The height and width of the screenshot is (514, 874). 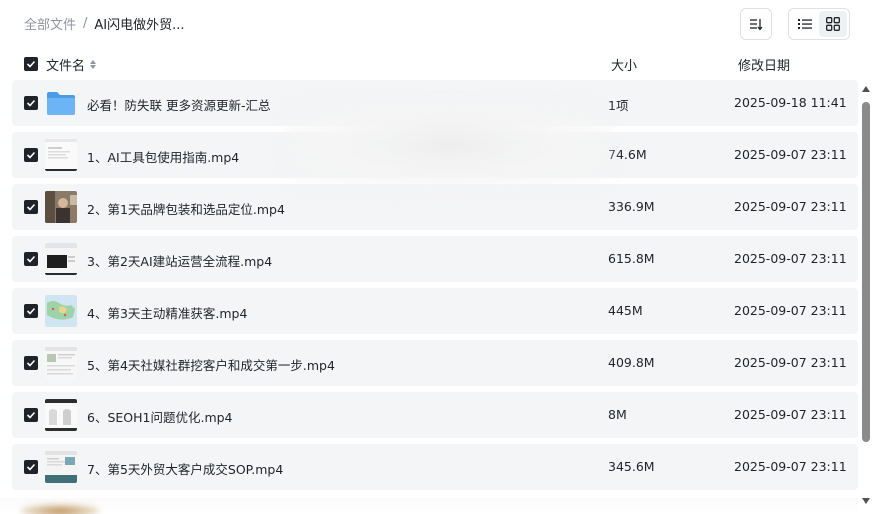 What do you see at coordinates (631, 258) in the screenshot?
I see `file-size: 615.8M` at bounding box center [631, 258].